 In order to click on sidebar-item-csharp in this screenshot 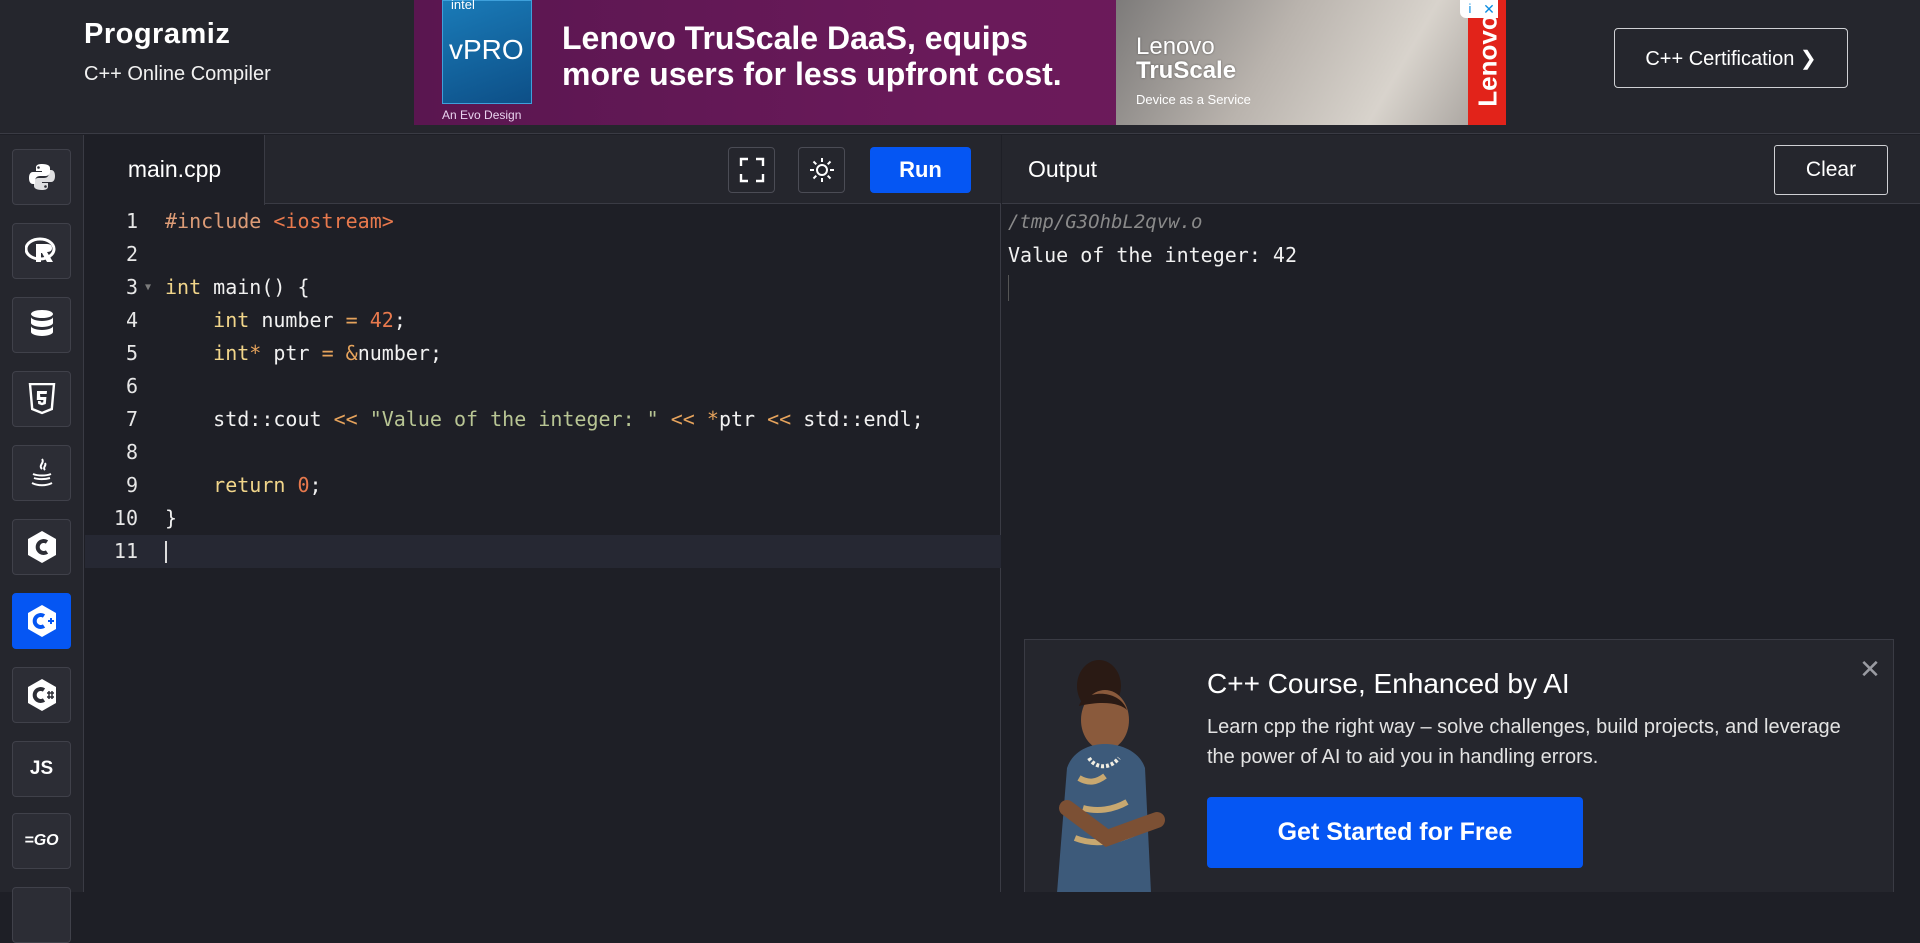, I will do `click(41, 695)`.